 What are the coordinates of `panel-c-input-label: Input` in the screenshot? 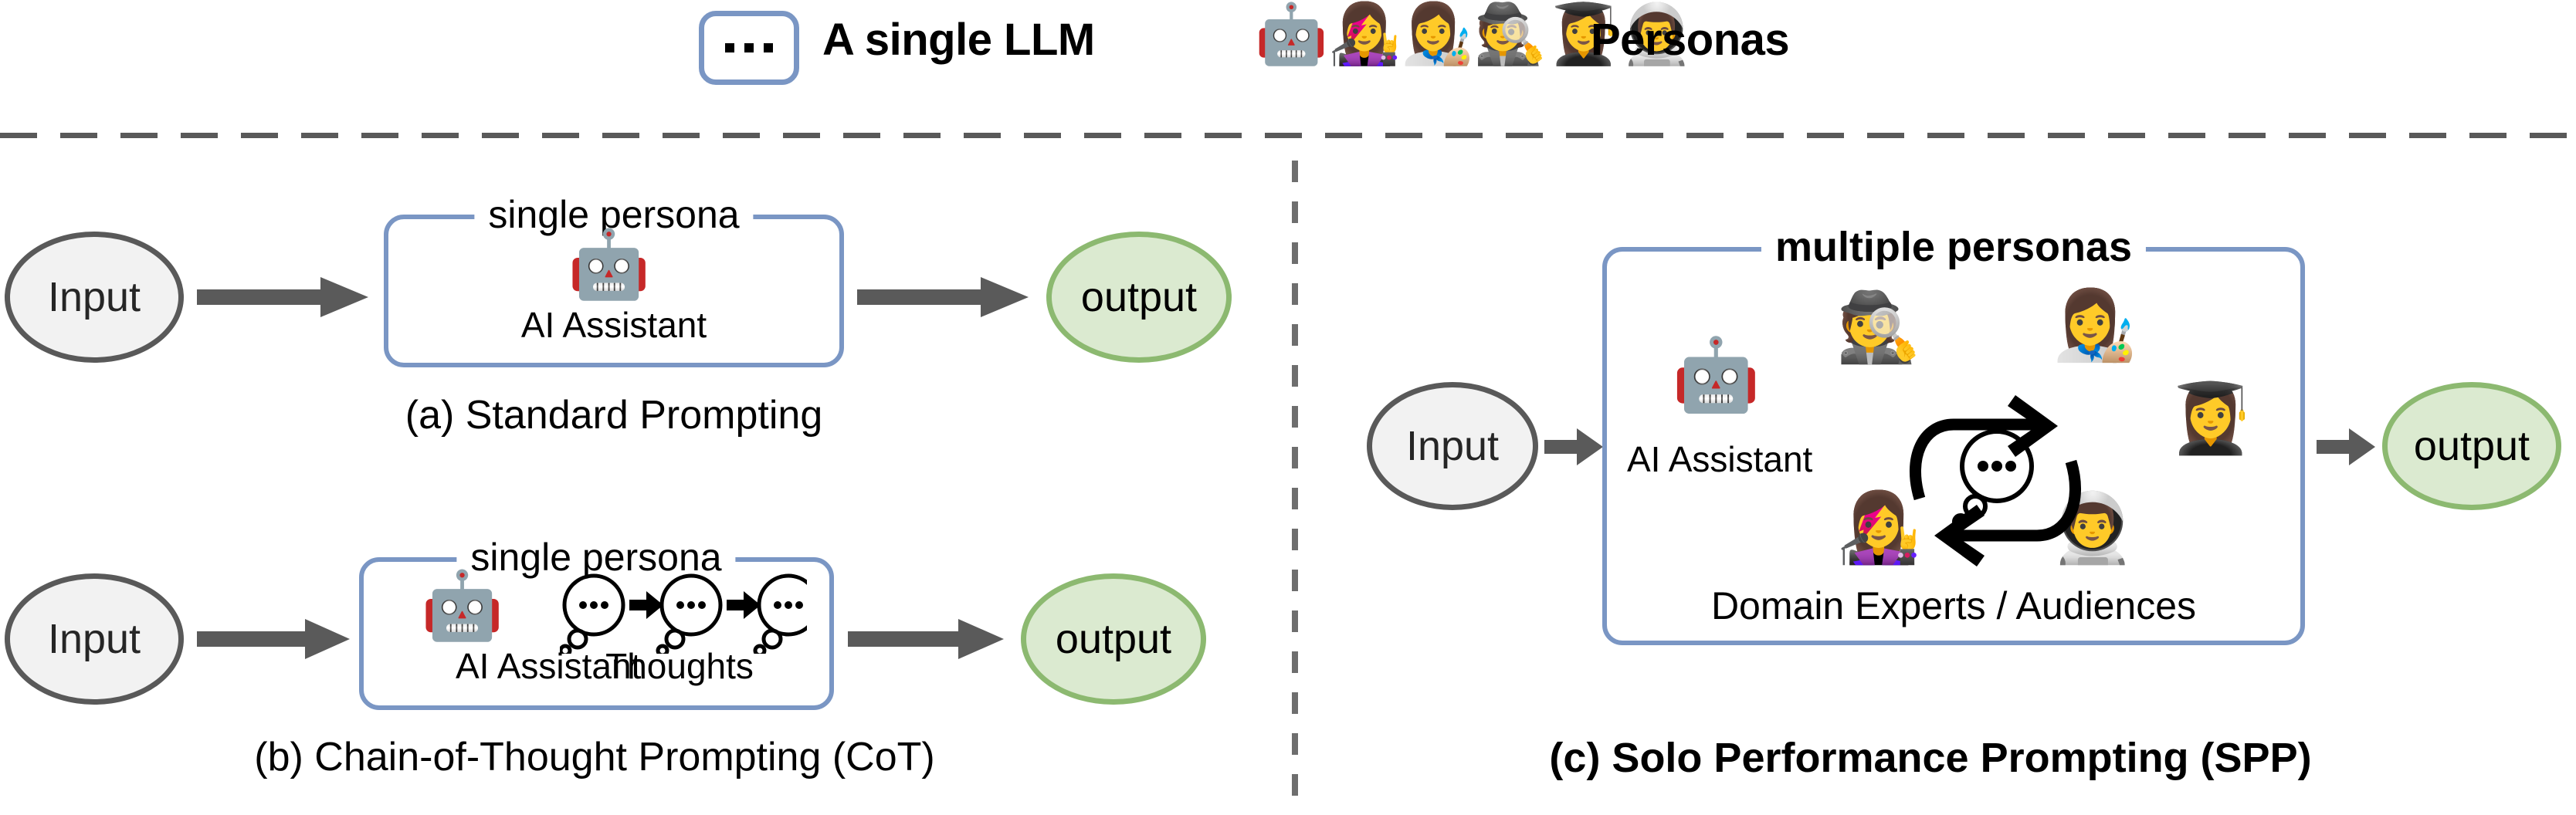 It's located at (1452, 446).